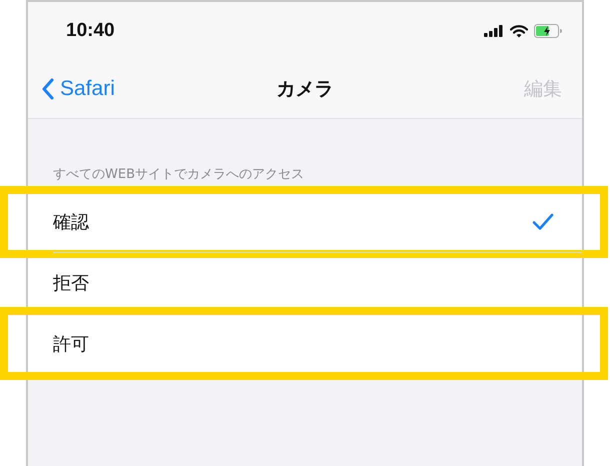 This screenshot has height=466, width=610. Describe the element at coordinates (78, 89) in the screenshot. I see `back-button: Safari` at that location.